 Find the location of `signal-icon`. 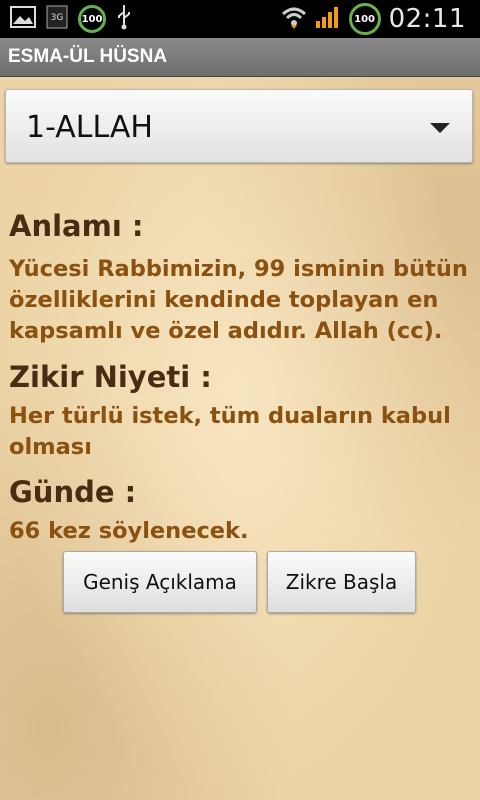

signal-icon is located at coordinates (328, 19).